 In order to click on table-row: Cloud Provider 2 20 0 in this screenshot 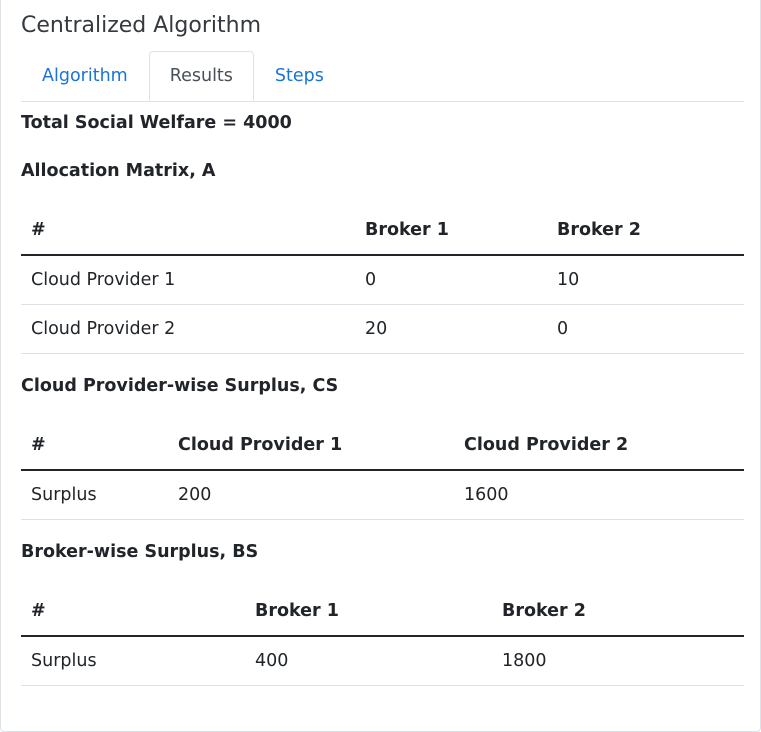, I will do `click(382, 329)`.